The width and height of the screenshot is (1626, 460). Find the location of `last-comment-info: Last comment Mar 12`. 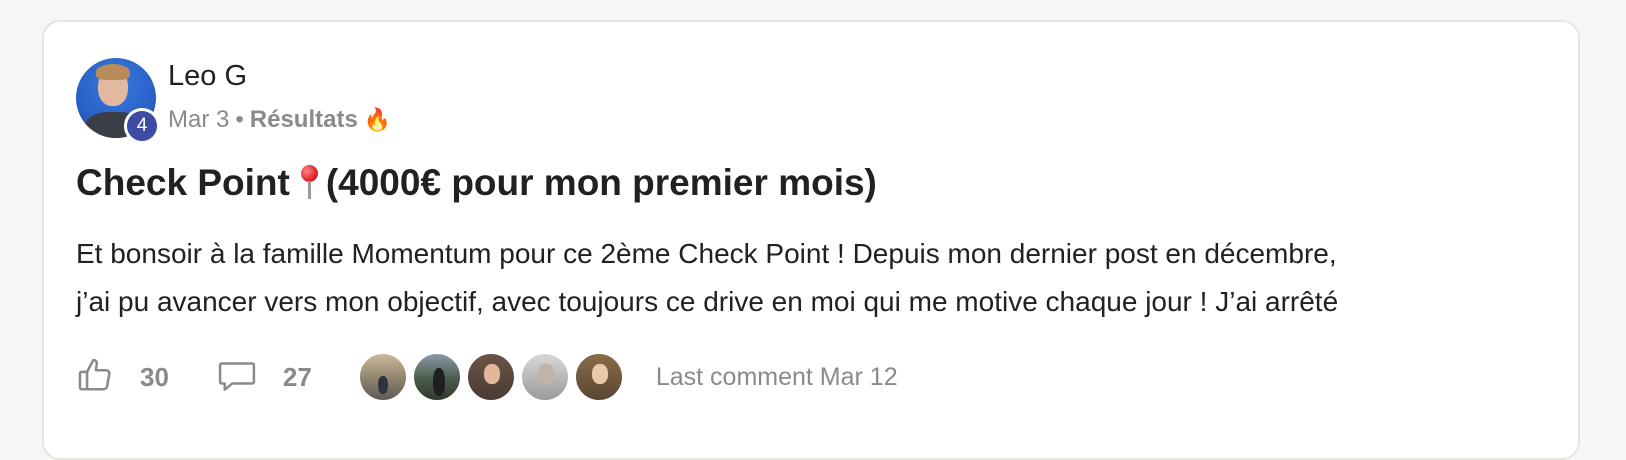

last-comment-info: Last comment Mar 12 is located at coordinates (776, 376).